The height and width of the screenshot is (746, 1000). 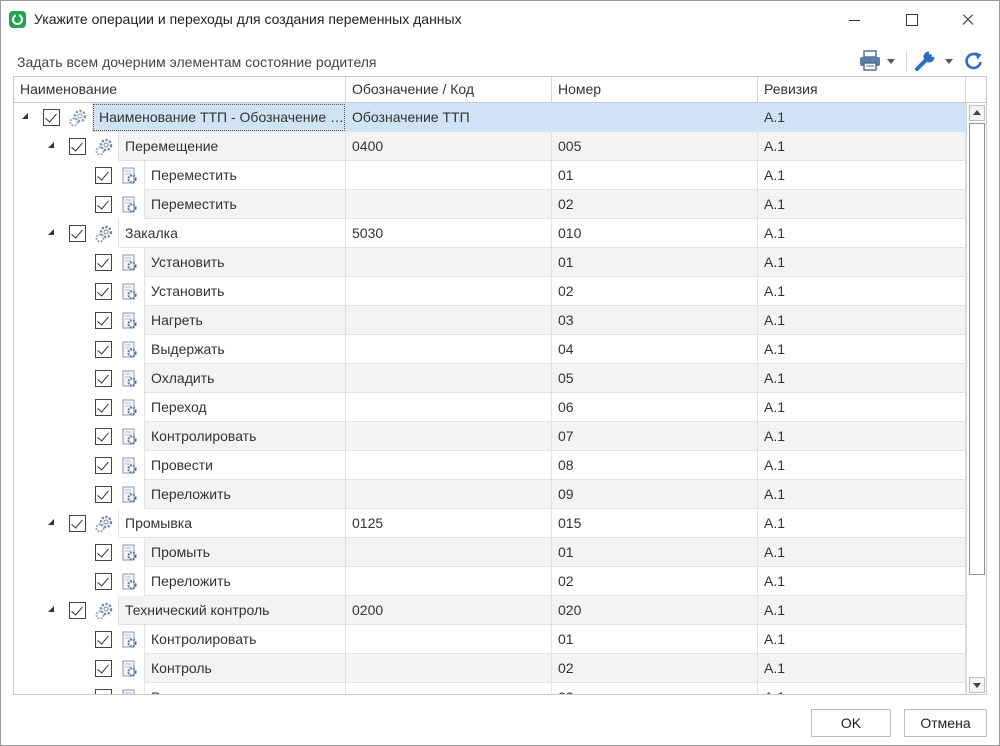 What do you see at coordinates (935, 61) in the screenshot?
I see `settings-button` at bounding box center [935, 61].